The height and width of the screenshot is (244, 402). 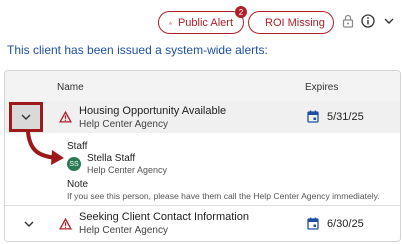 What do you see at coordinates (348, 21) in the screenshot?
I see `lock-icon` at bounding box center [348, 21].